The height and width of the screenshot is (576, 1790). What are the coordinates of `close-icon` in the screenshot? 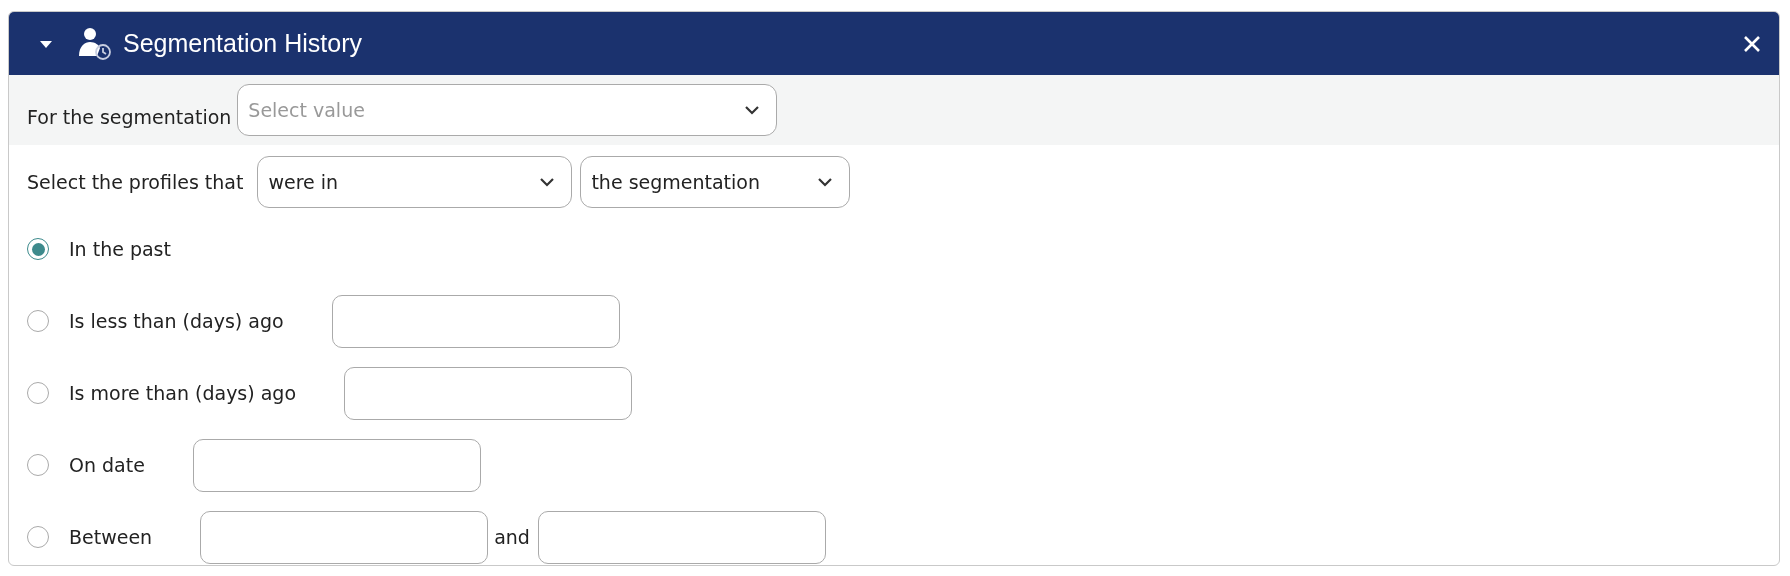 It's located at (1752, 43).